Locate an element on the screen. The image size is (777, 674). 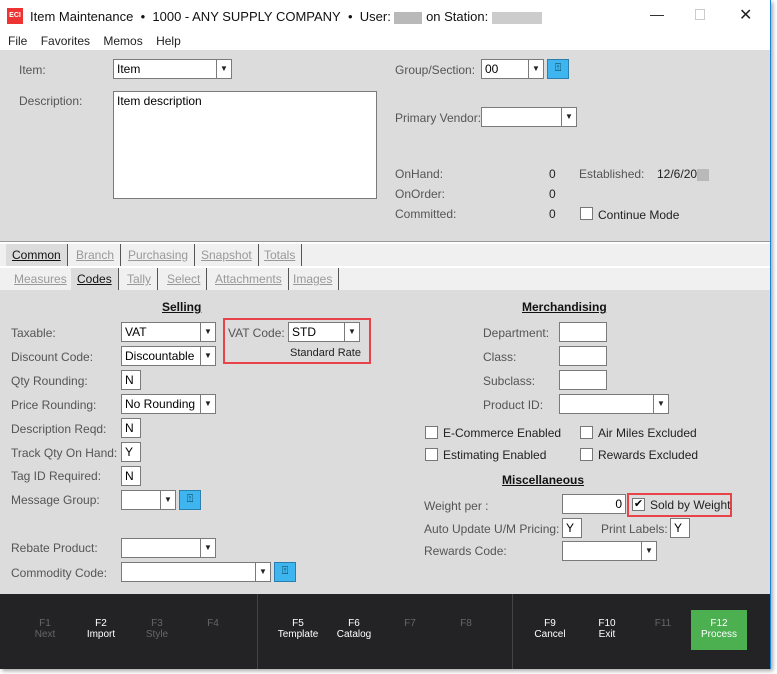
product-id-dropdown-icon: ▼ is located at coordinates (661, 404).